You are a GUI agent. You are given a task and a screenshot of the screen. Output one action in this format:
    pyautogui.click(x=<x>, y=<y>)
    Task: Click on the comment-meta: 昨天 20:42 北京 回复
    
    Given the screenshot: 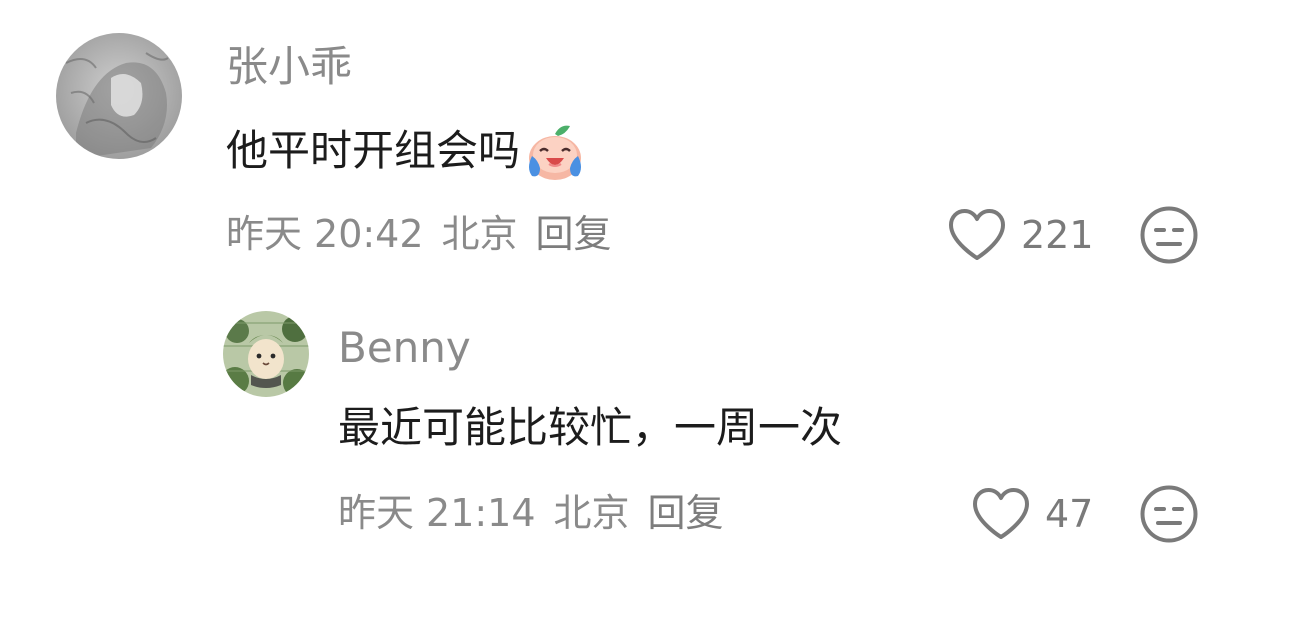 What is the action you would take?
    pyautogui.click(x=419, y=234)
    